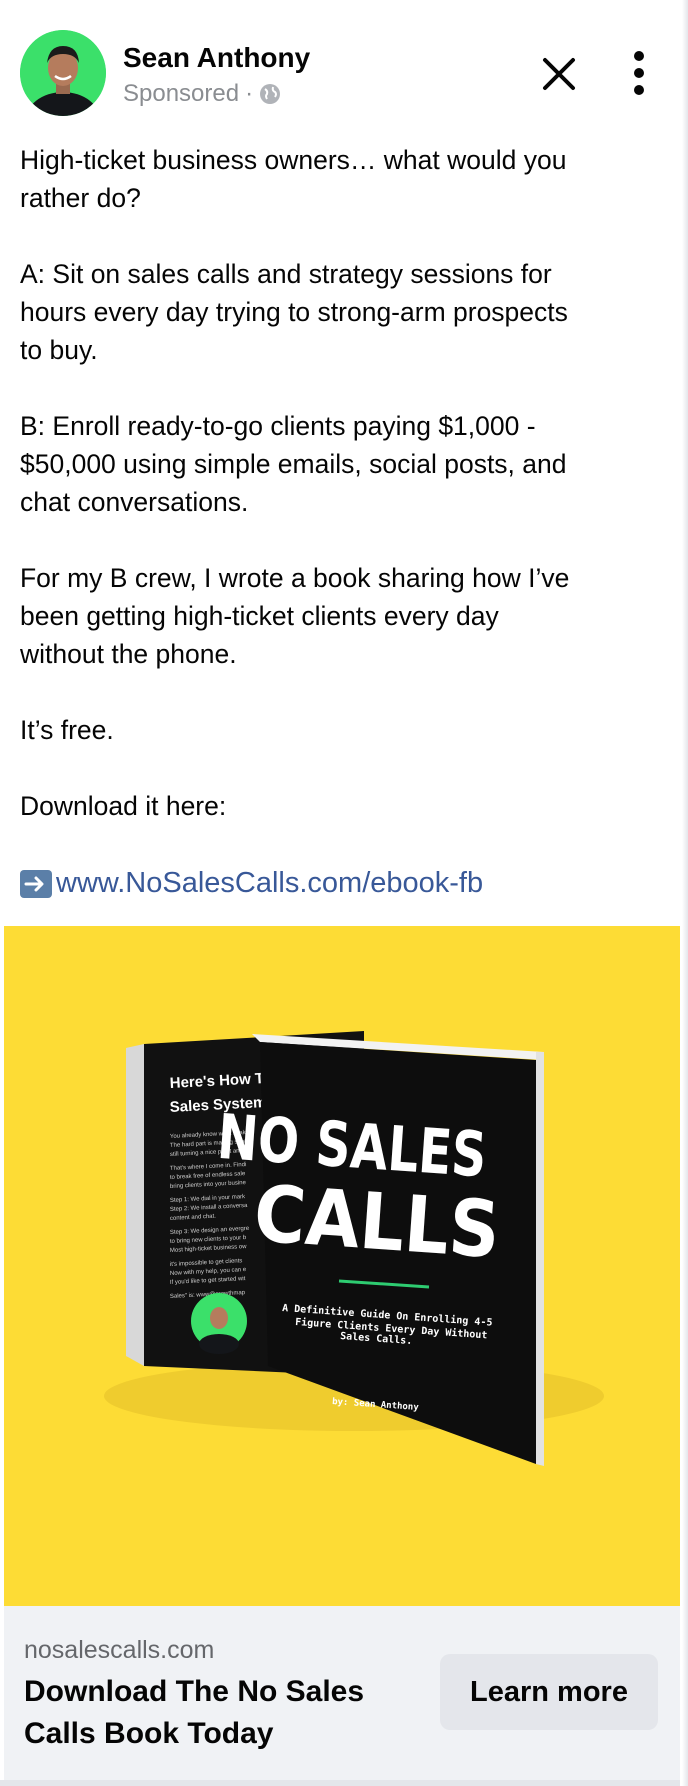 This screenshot has height=1786, width=688. What do you see at coordinates (559, 74) in the screenshot?
I see `close-icon` at bounding box center [559, 74].